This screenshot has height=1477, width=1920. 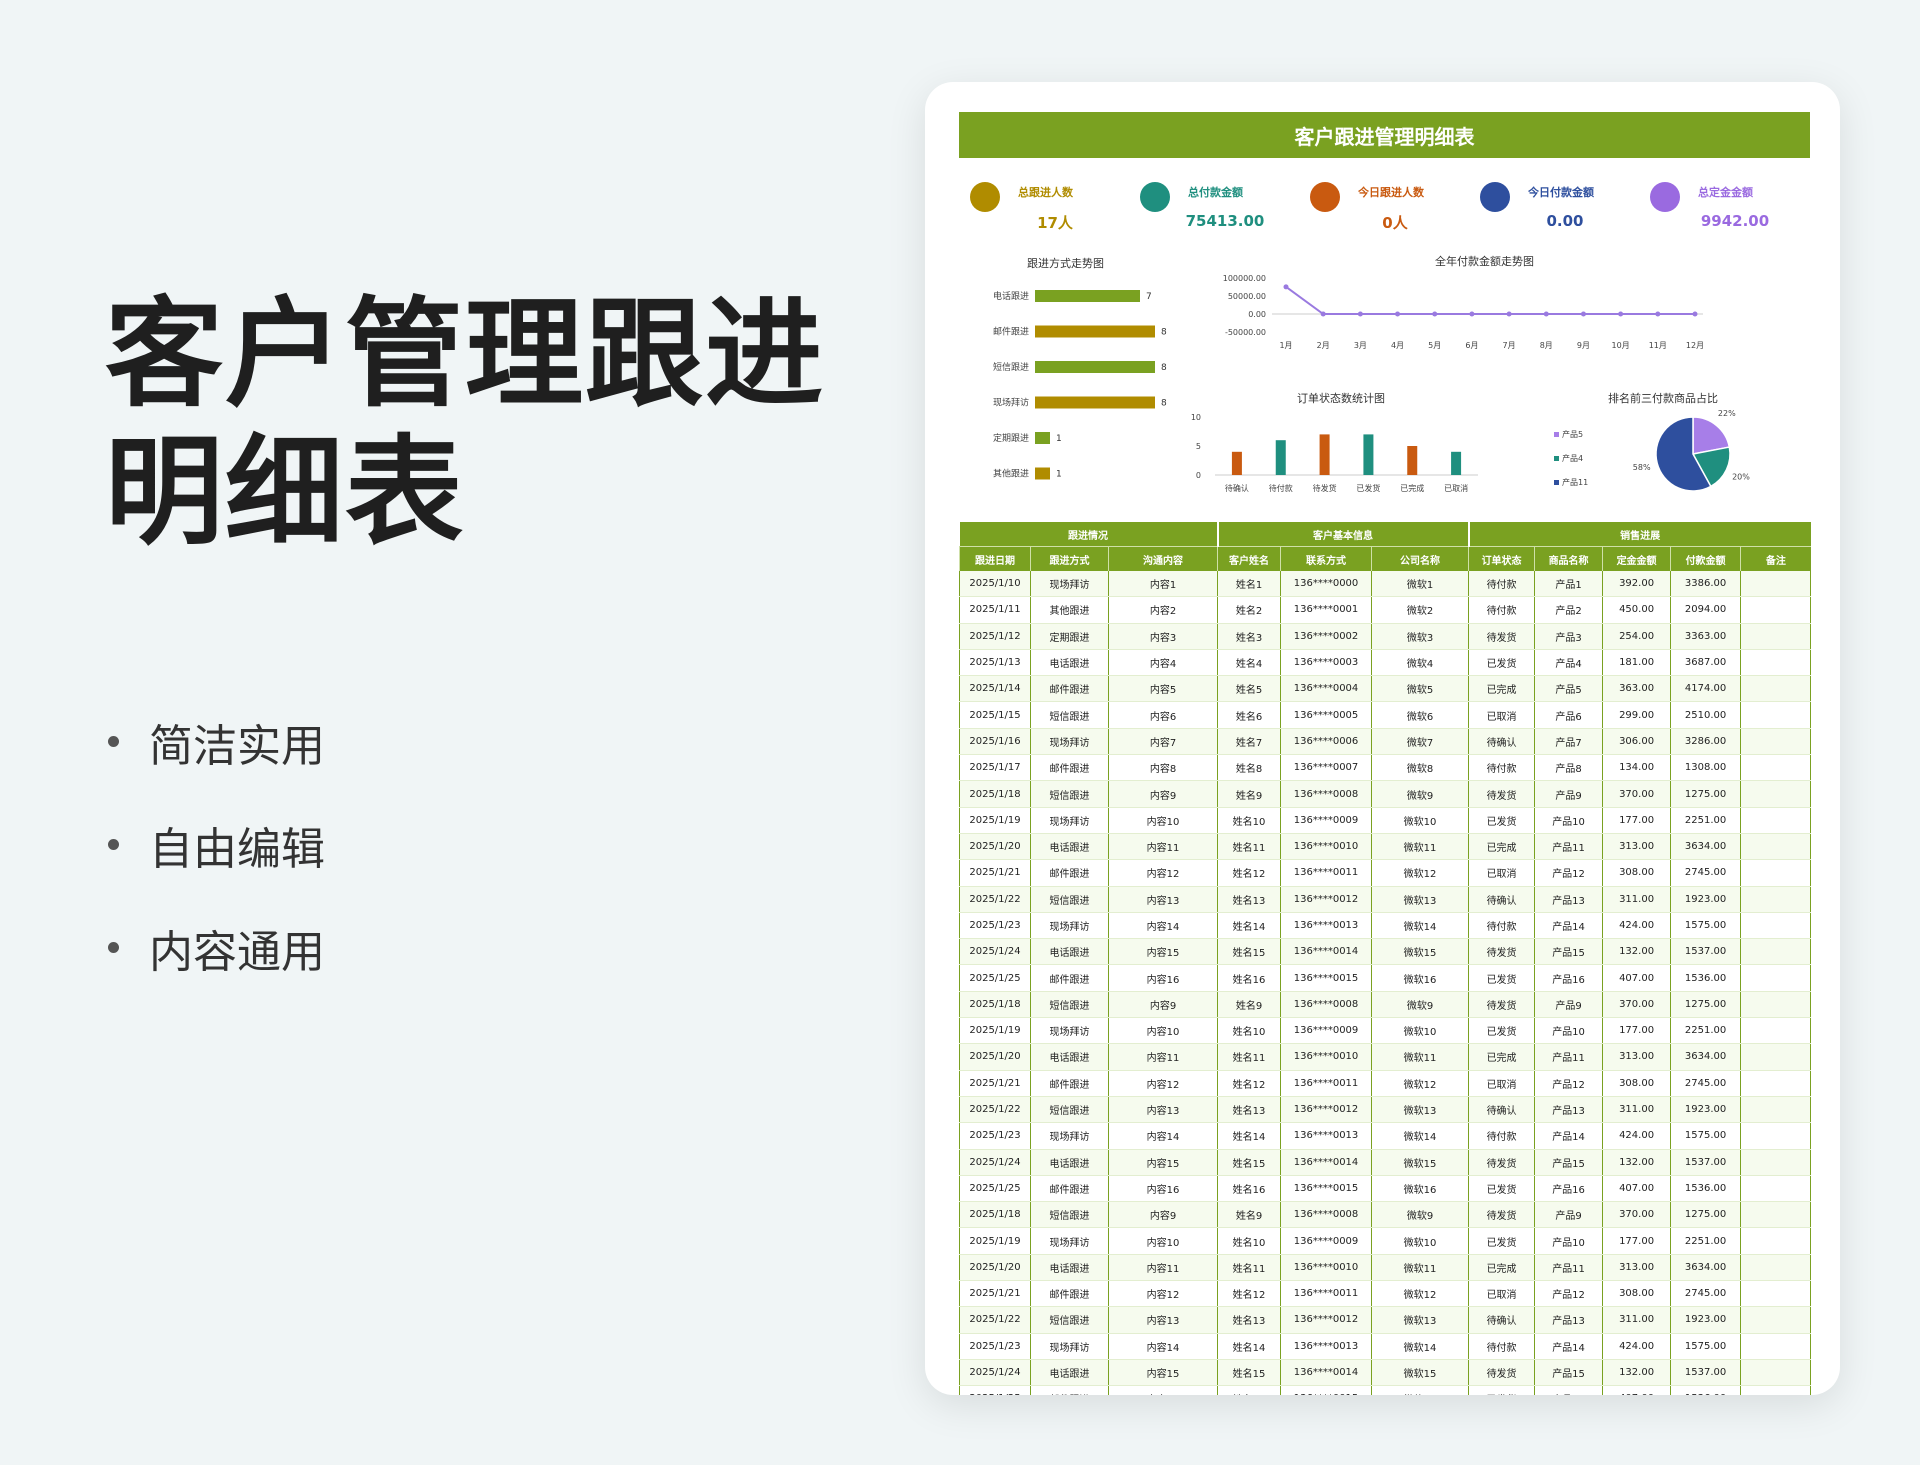 I want to click on table-cell: 内容14, so click(x=1162, y=1136).